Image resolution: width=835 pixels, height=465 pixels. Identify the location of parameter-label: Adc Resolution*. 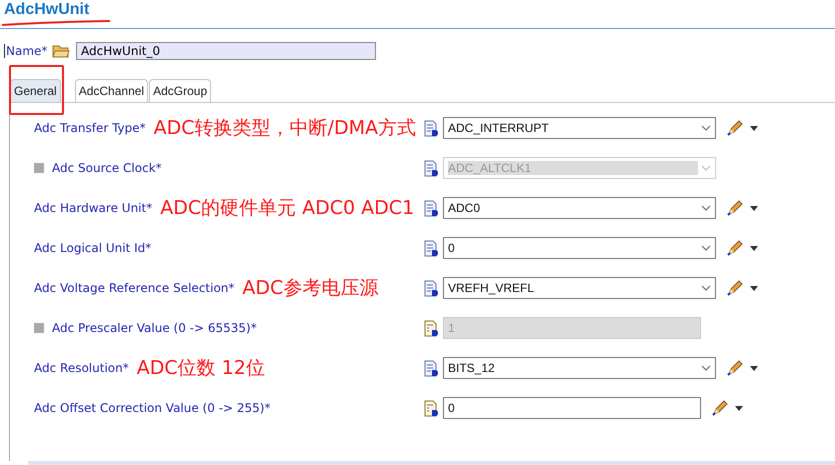
(81, 368).